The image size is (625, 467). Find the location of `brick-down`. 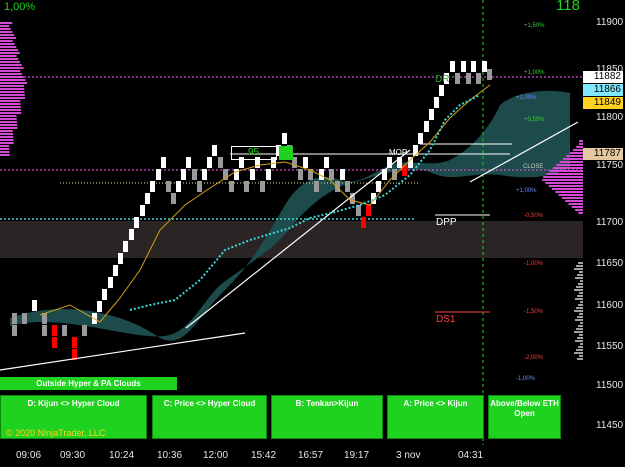

brick-down is located at coordinates (74, 342).